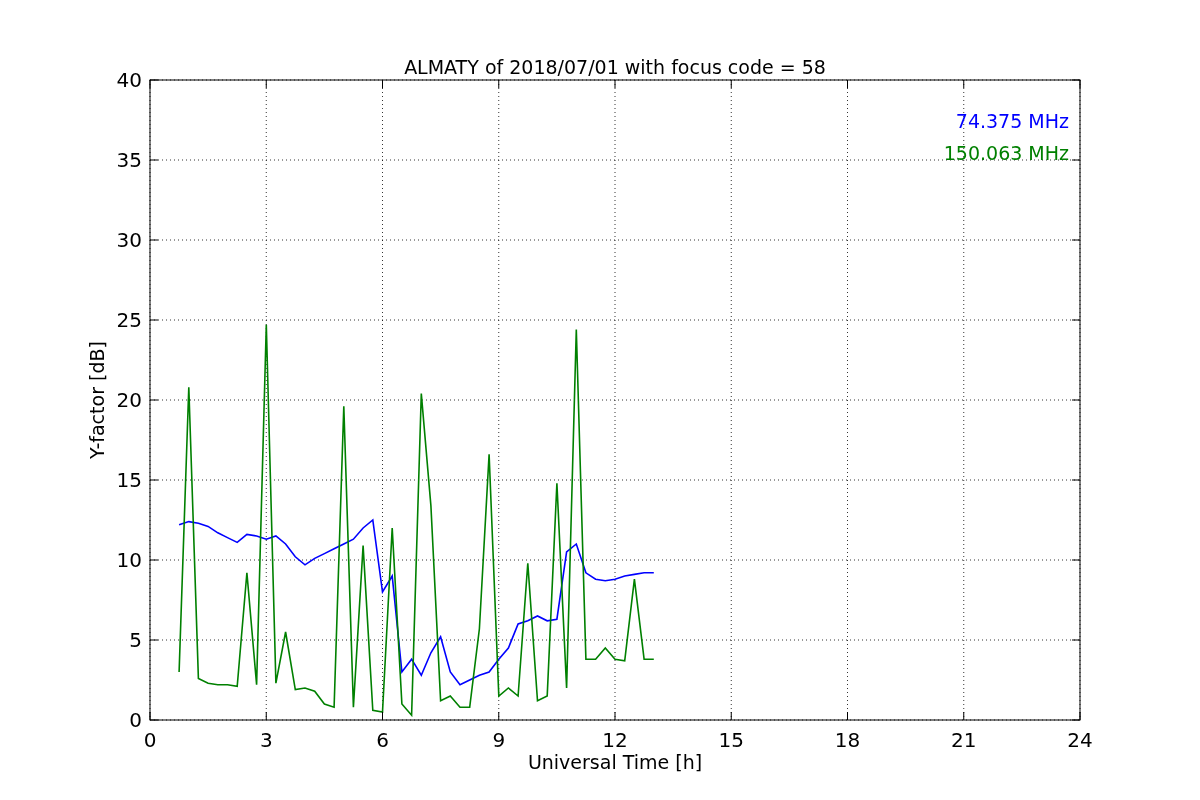 This screenshot has width=1200, height=800. I want to click on y-axis-label: Y-factor [dB], so click(97, 400).